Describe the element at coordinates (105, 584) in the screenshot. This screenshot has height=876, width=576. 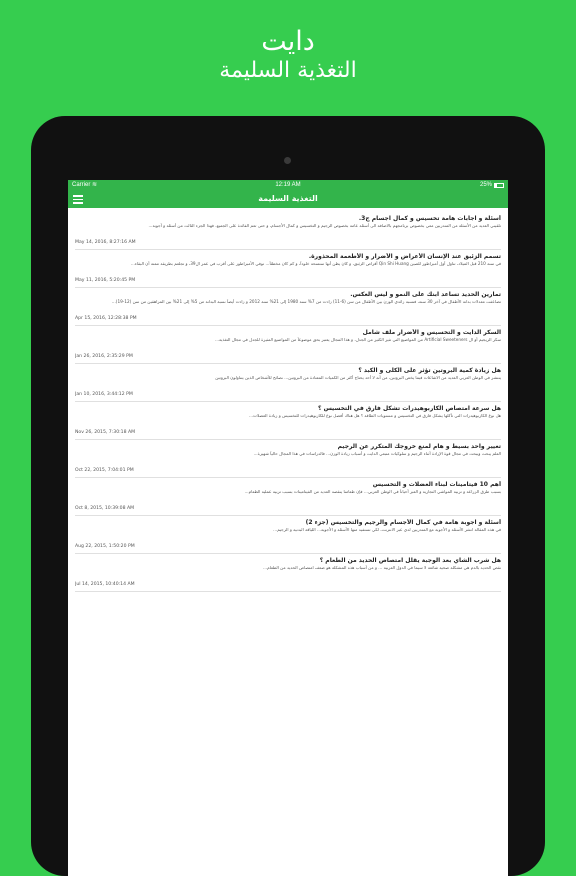
I see `article-date: Jul 14, 2015, 10:40:14 AM` at that location.